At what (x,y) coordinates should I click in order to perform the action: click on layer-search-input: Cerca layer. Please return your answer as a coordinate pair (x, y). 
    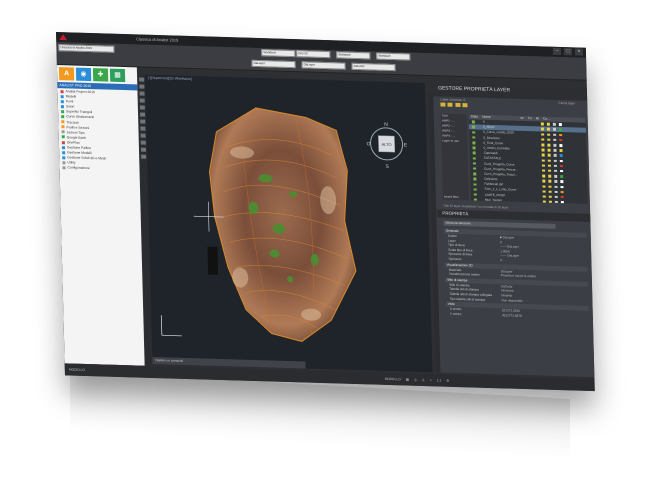
    Looking at the image, I should click on (566, 103).